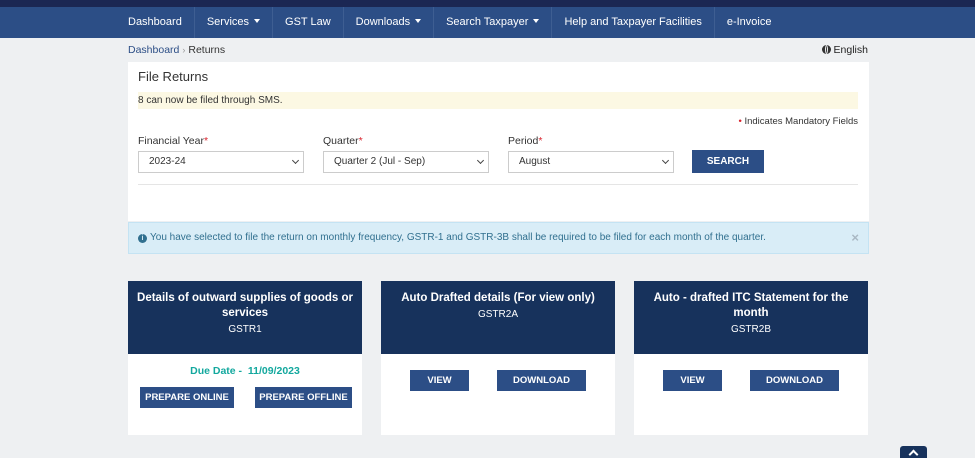 The height and width of the screenshot is (458, 975). Describe the element at coordinates (228, 22) in the screenshot. I see `nav-services-label: Services` at that location.